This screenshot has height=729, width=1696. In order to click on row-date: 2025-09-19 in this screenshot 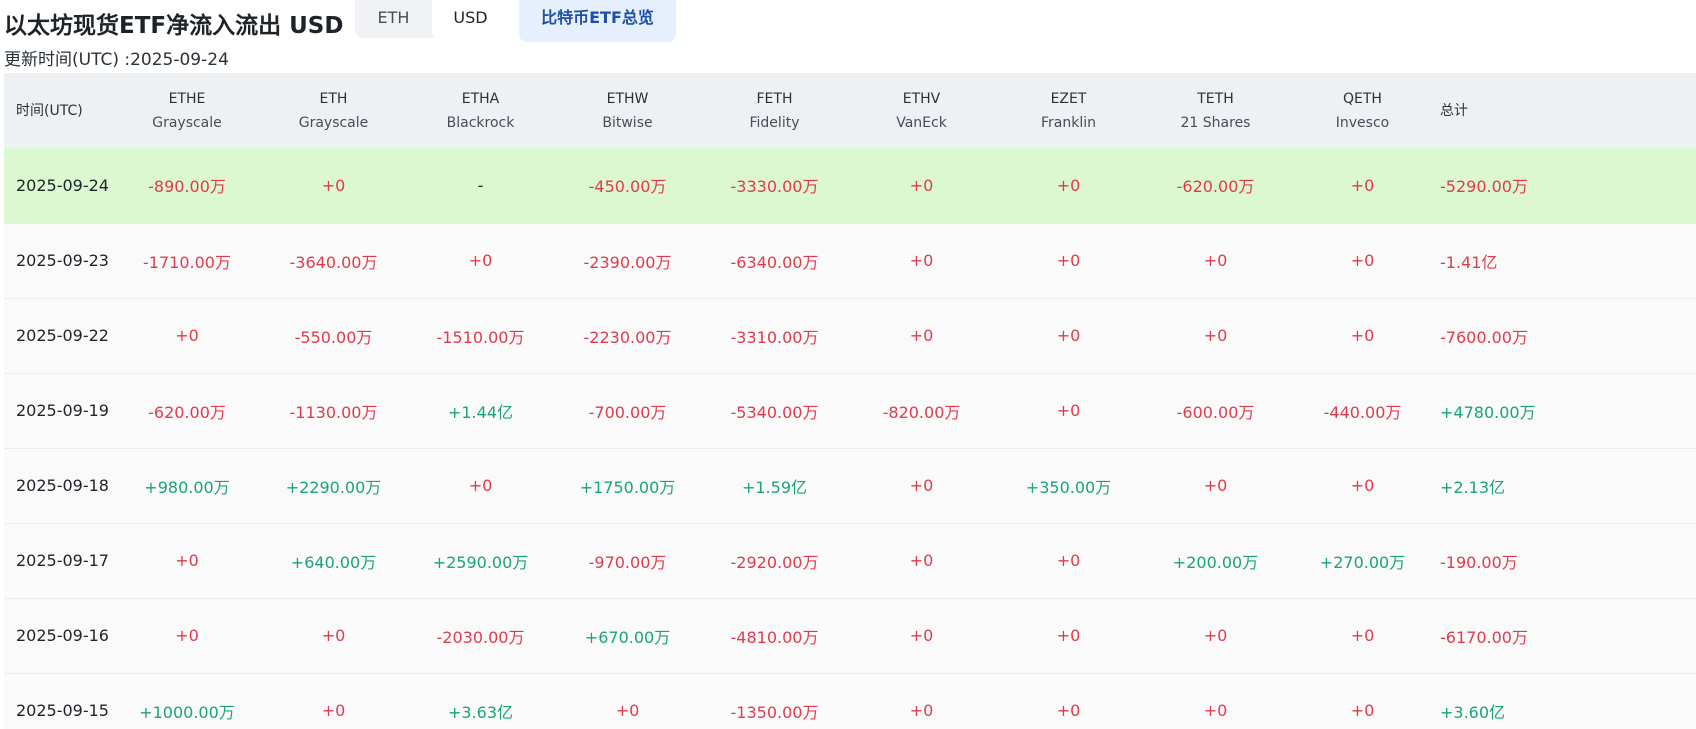, I will do `click(62, 410)`.